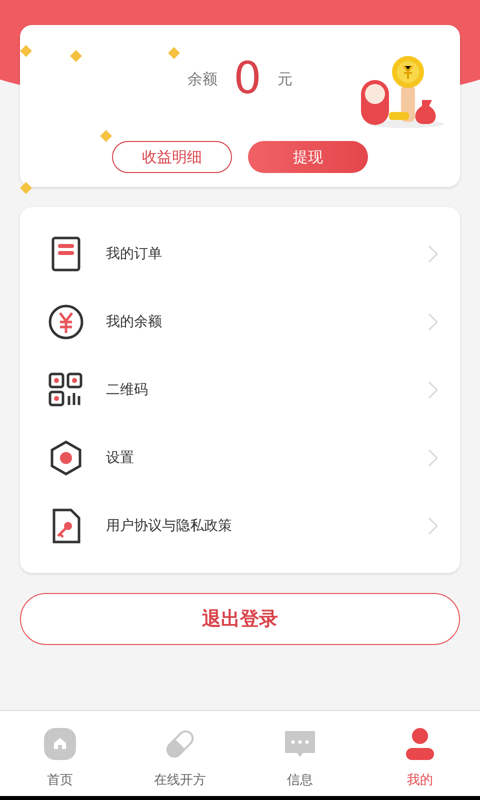 The image size is (480, 800). What do you see at coordinates (240, 458) in the screenshot?
I see `menu-item: 设置` at bounding box center [240, 458].